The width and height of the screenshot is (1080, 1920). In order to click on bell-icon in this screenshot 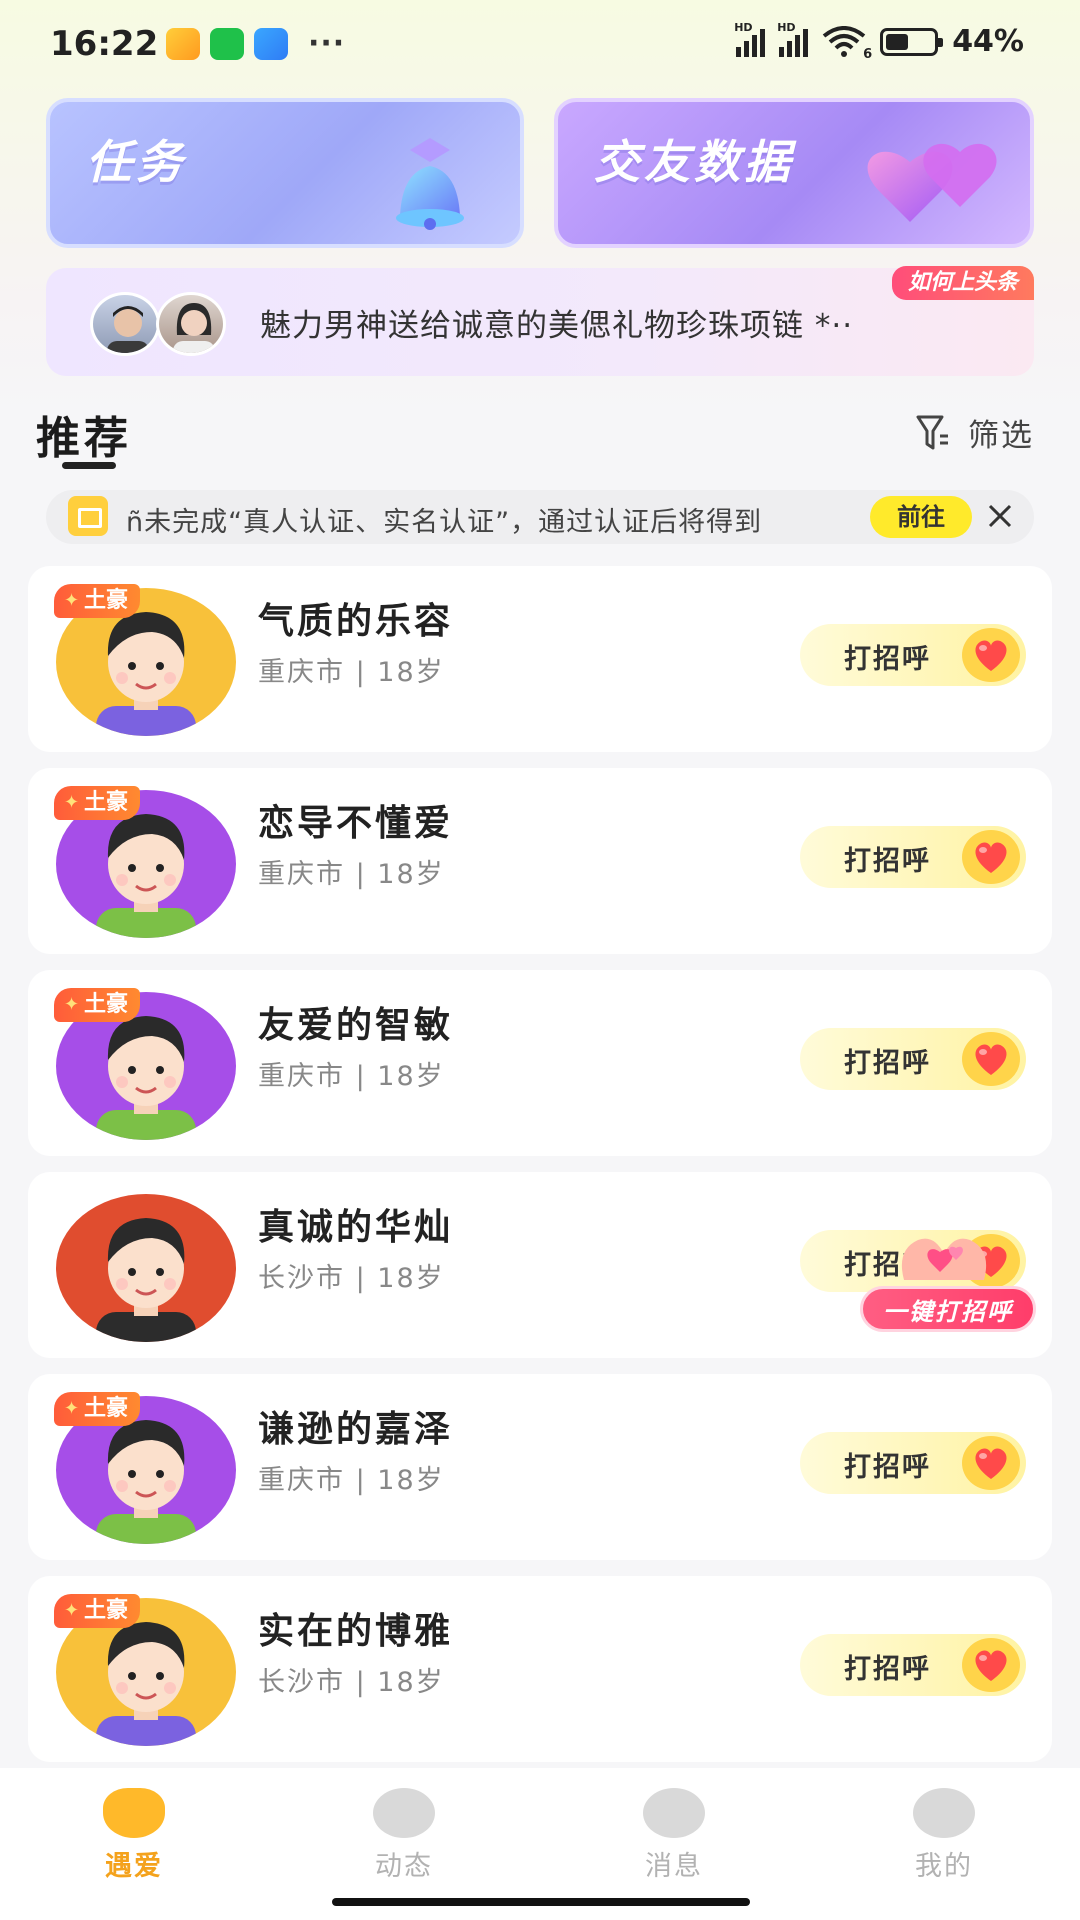, I will do `click(430, 184)`.